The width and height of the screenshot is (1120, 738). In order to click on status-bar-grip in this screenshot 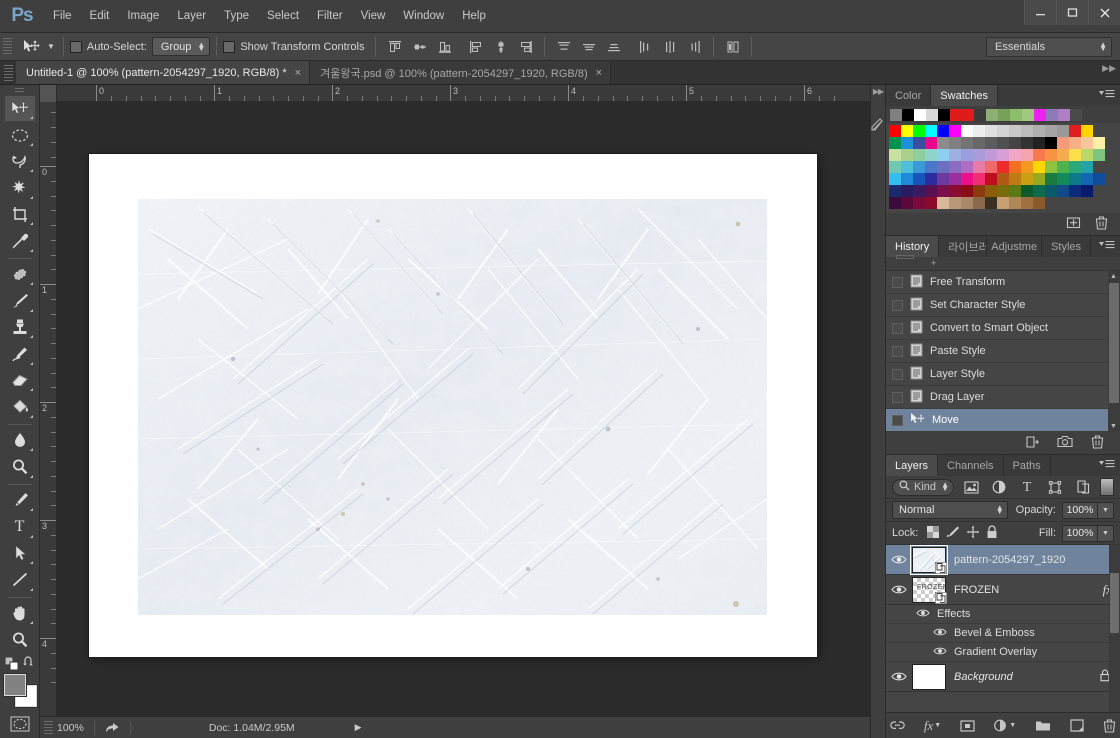, I will do `click(48, 727)`.